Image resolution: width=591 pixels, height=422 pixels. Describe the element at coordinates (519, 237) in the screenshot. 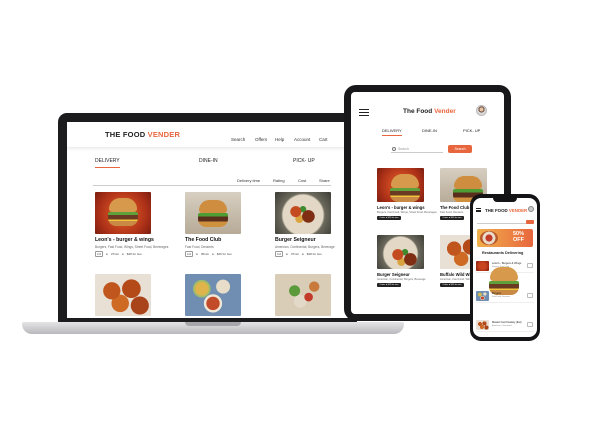

I see `offer-text: 50% OFF` at that location.